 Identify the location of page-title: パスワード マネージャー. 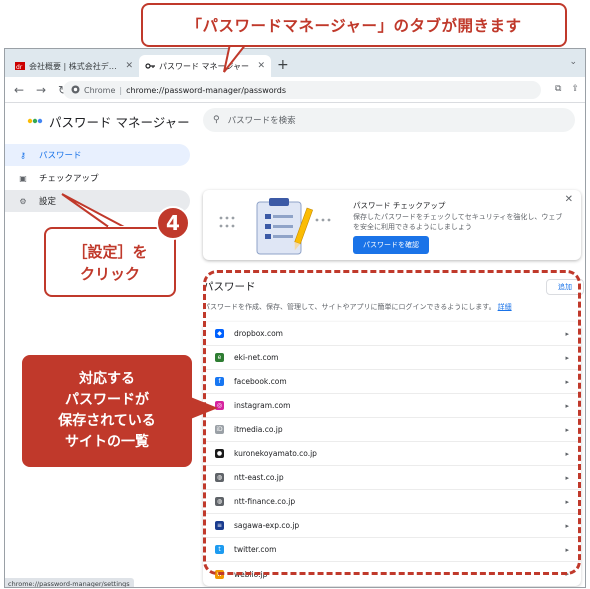
(108, 121).